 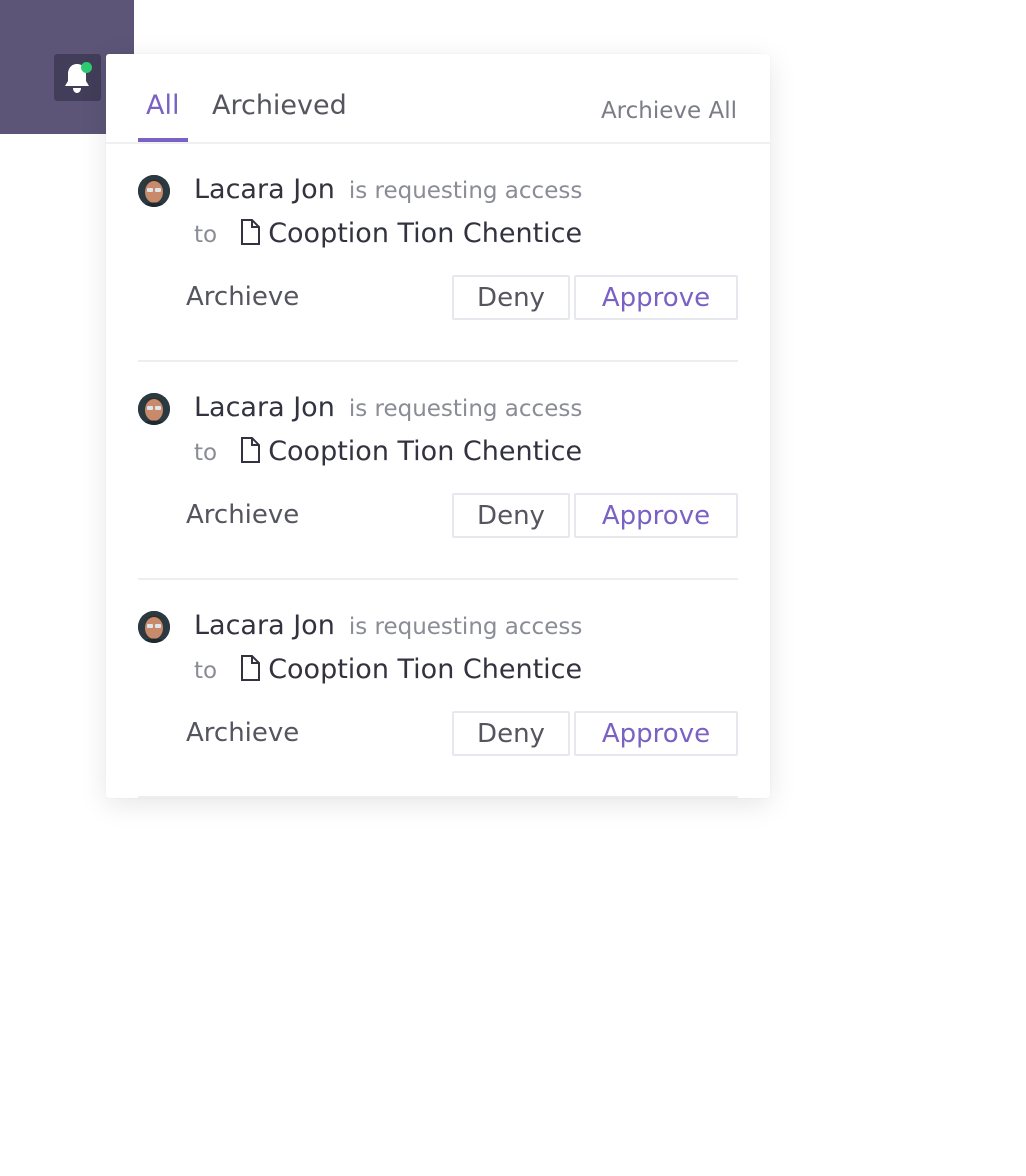 I want to click on unread-indicator-dot, so click(x=86, y=67).